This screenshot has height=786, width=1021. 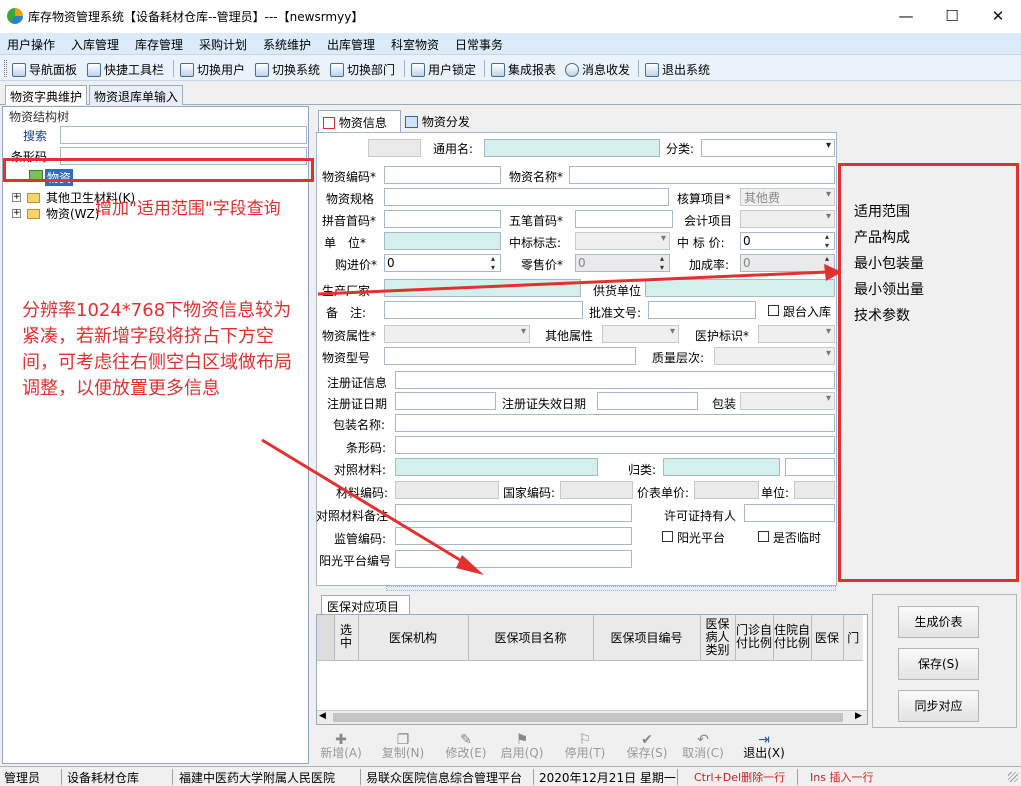 What do you see at coordinates (852, 638) in the screenshot?
I see `col-door: 门` at bounding box center [852, 638].